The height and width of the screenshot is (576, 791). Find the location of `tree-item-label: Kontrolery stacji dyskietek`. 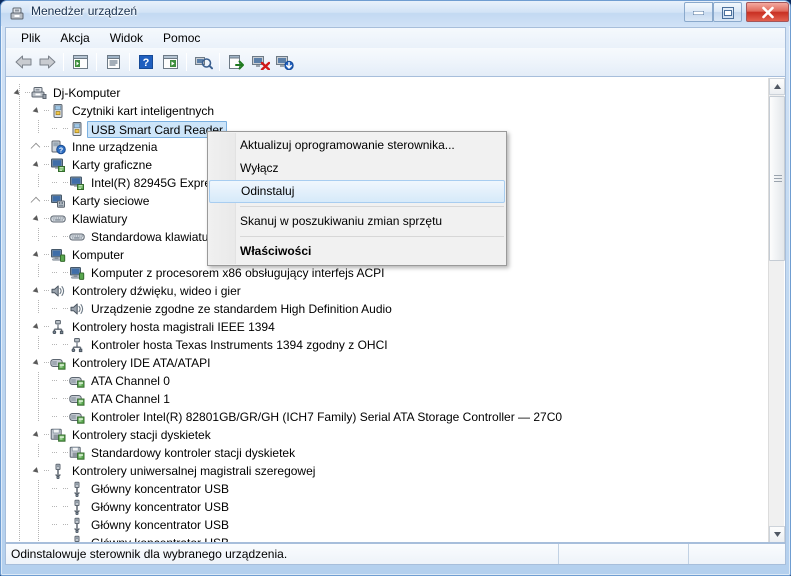

tree-item-label: Kontrolery stacji dyskietek is located at coordinates (141, 435).